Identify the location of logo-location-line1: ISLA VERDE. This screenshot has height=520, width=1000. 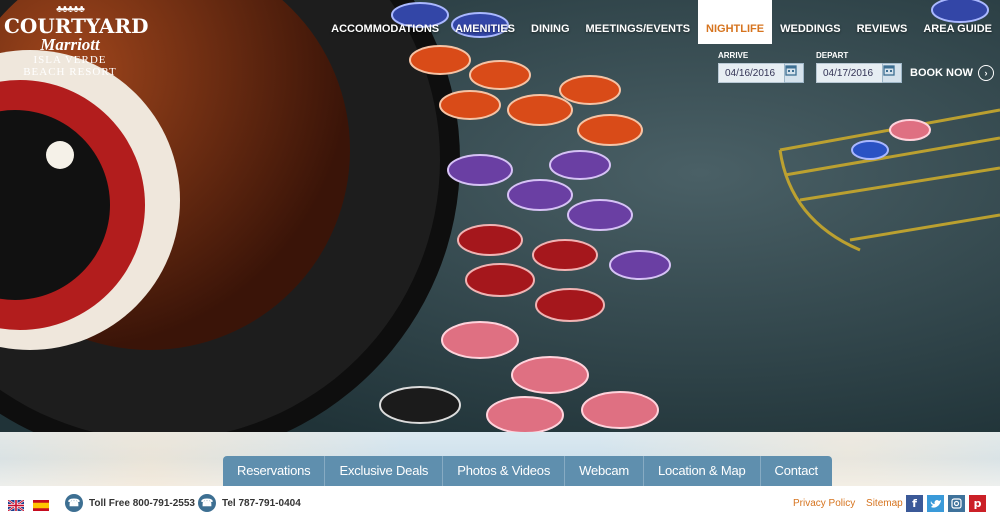
(70, 60).